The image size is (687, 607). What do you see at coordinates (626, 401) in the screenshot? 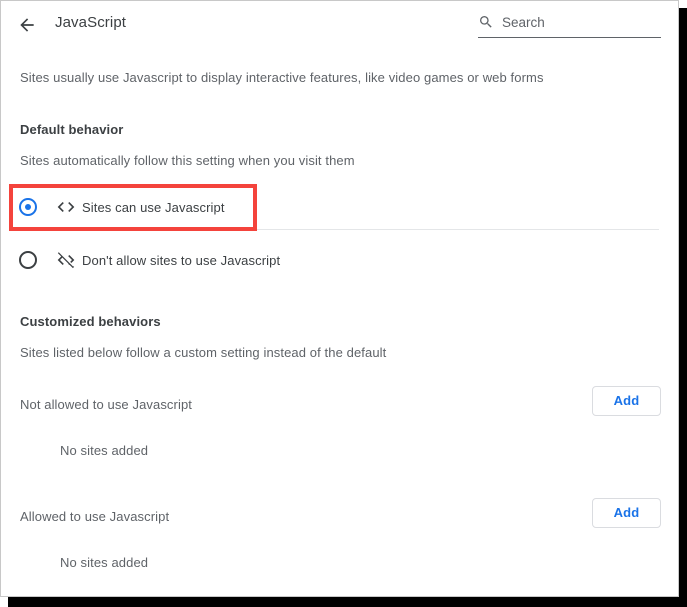
I see `add-not-allowed-button: Add` at bounding box center [626, 401].